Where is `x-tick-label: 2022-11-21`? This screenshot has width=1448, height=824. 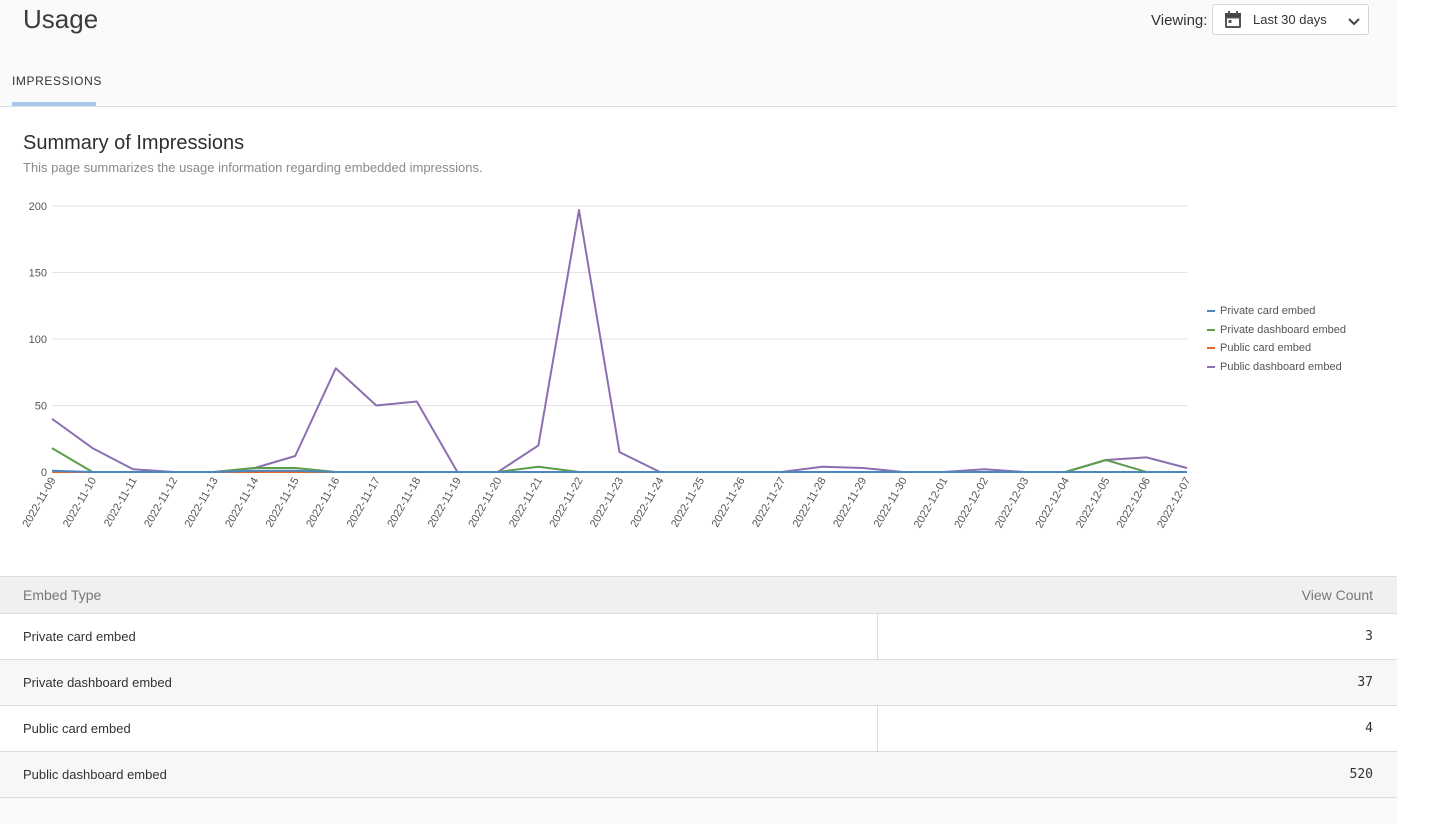 x-tick-label: 2022-11-21 is located at coordinates (526, 503).